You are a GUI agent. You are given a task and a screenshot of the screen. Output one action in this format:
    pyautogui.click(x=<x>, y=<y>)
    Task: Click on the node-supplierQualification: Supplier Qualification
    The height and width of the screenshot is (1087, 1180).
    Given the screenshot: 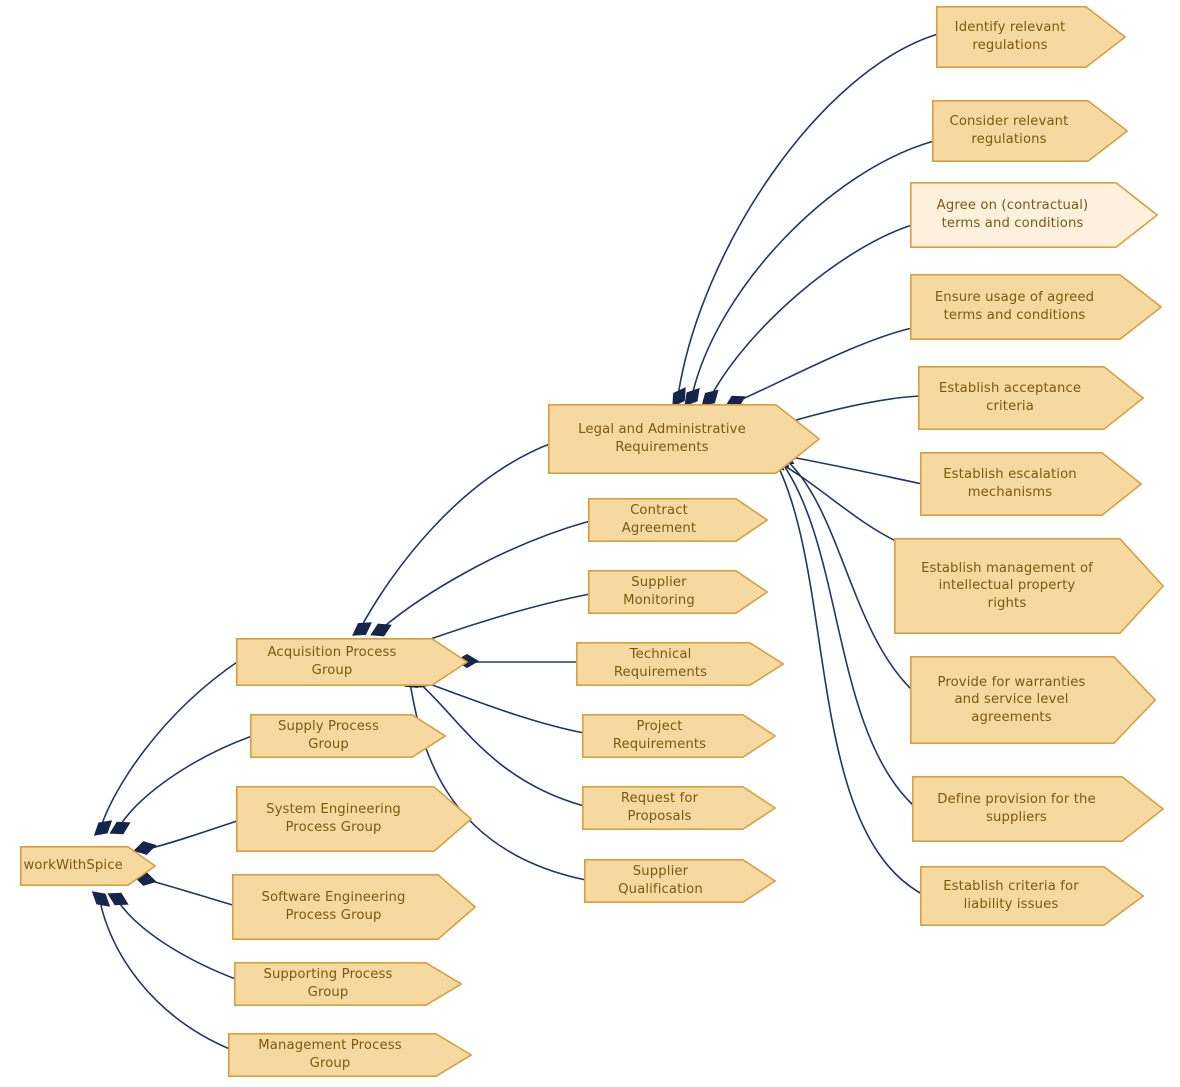 What is the action you would take?
    pyautogui.click(x=680, y=881)
    